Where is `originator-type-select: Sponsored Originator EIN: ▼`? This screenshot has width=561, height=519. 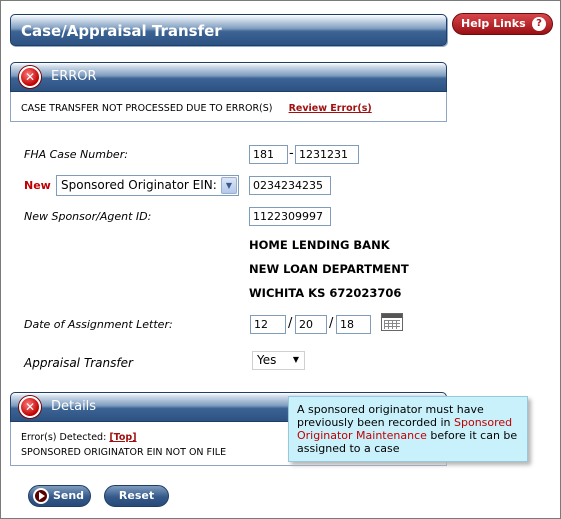 originator-type-select: Sponsored Originator EIN: ▼ is located at coordinates (147, 185).